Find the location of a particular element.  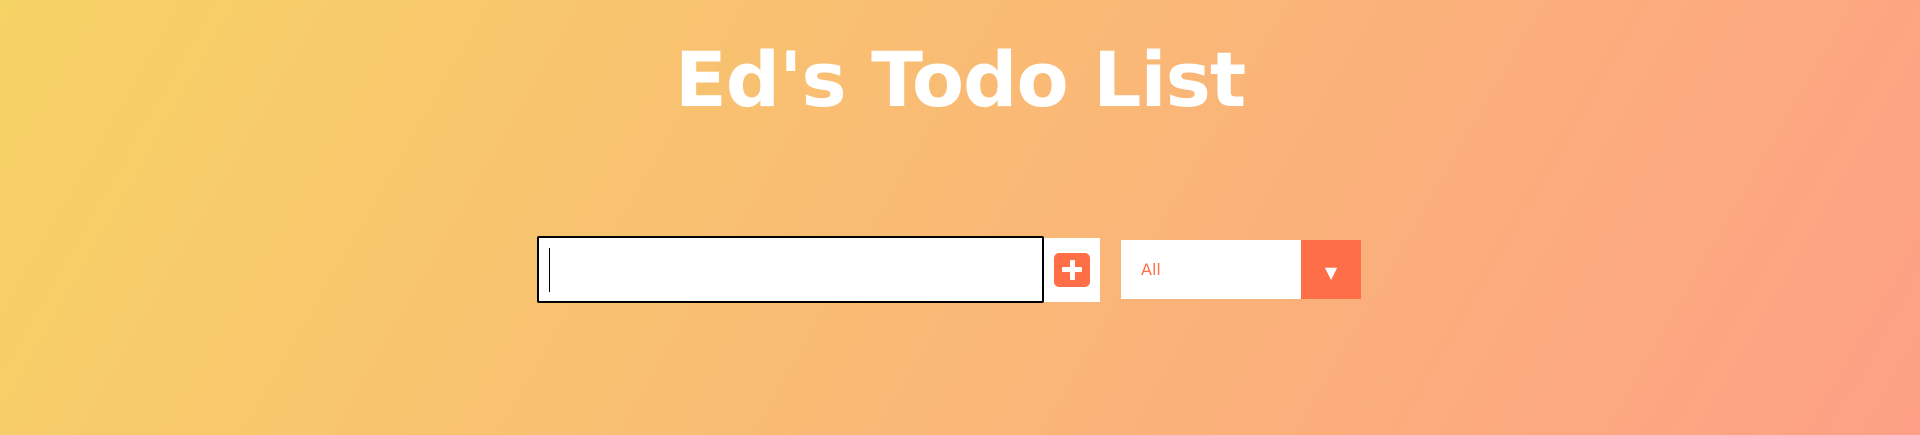

filter-select: All ▼ is located at coordinates (1241, 269).